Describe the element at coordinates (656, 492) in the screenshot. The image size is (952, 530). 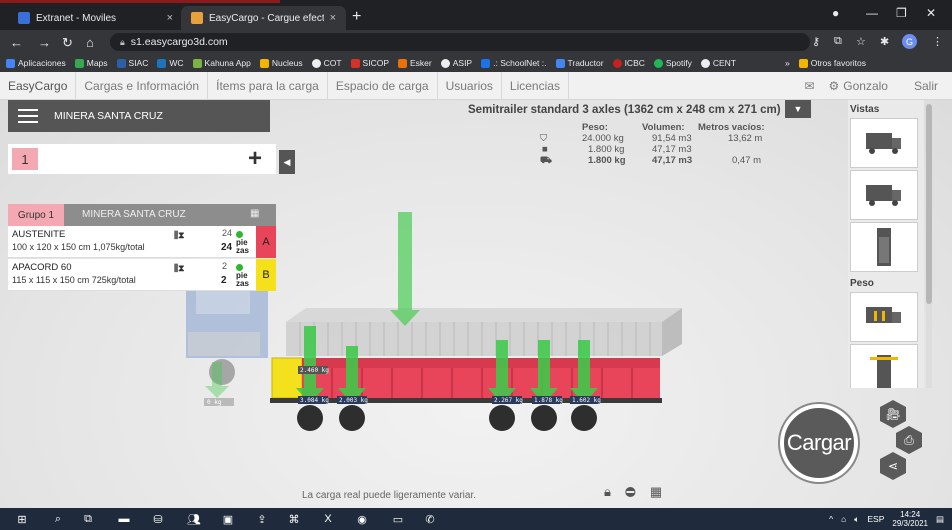
I see `grid-view-icon: ▦` at that location.